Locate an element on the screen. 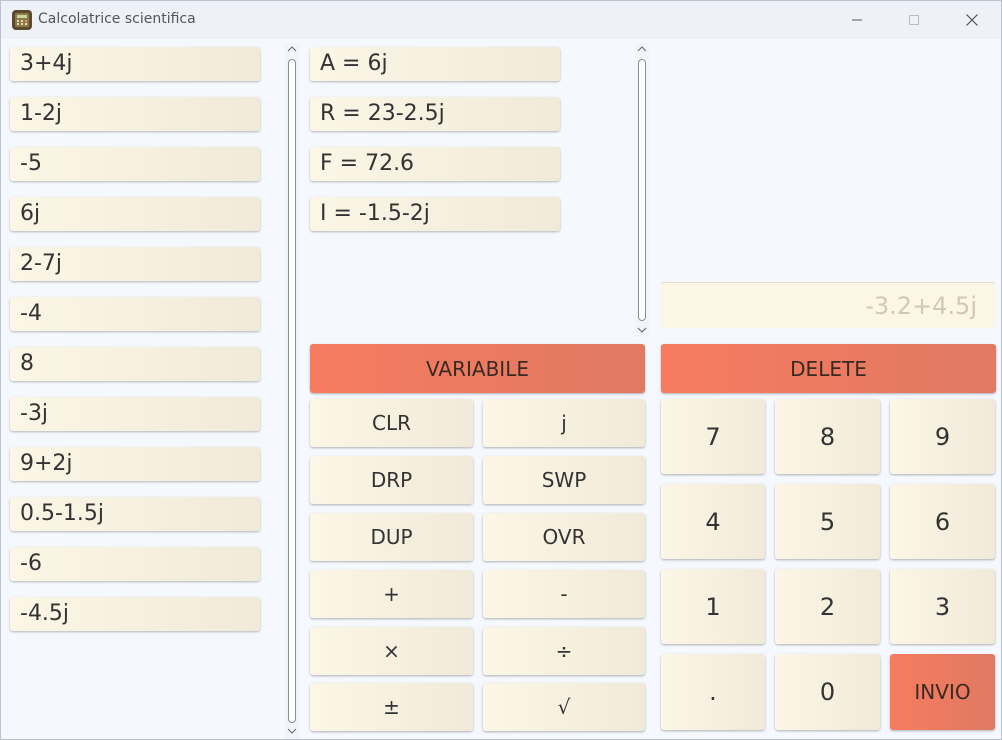 The height and width of the screenshot is (740, 1002). close-icon is located at coordinates (972, 20).